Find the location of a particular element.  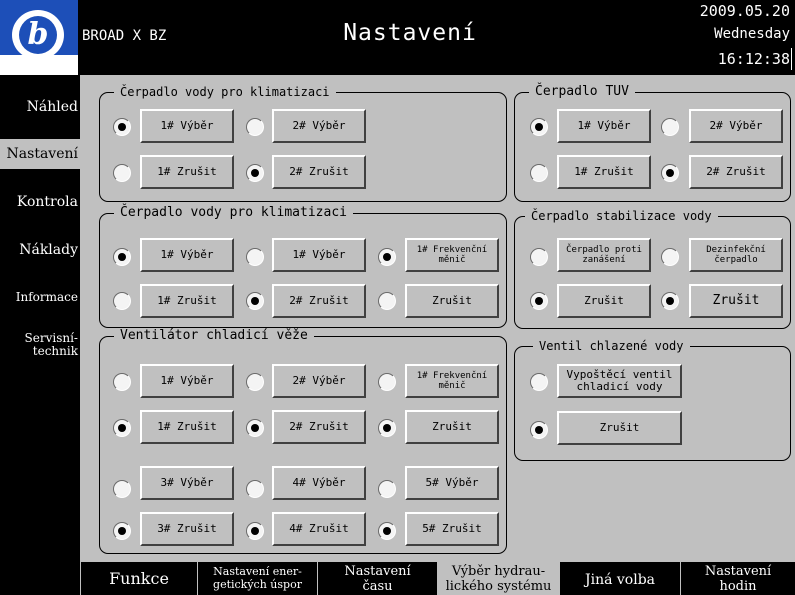

date-display: 2009.05.20 is located at coordinates (744, 11).